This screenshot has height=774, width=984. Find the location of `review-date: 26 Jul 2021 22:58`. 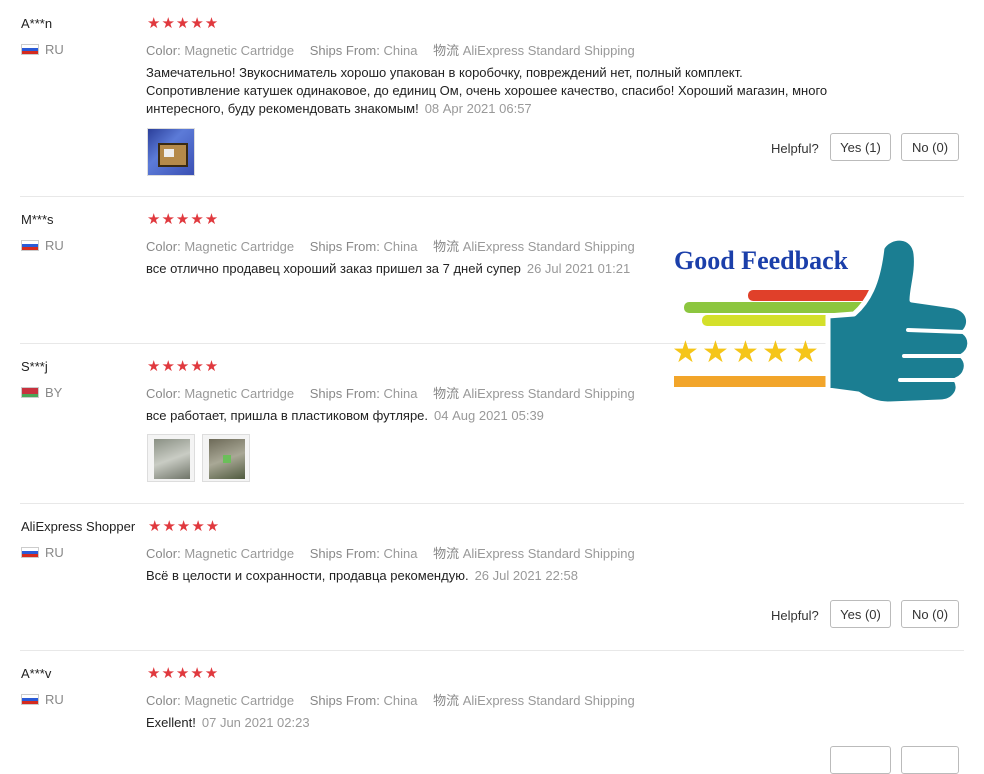

review-date: 26 Jul 2021 22:58 is located at coordinates (526, 575).